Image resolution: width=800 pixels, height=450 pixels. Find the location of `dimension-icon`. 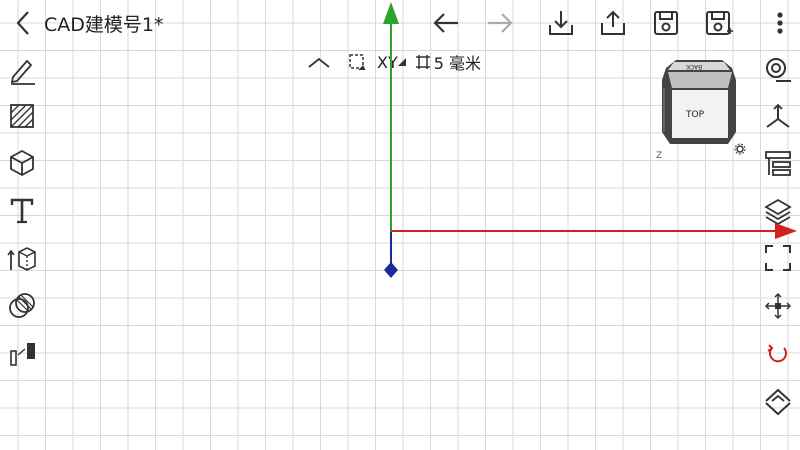

dimension-icon is located at coordinates (22, 354).